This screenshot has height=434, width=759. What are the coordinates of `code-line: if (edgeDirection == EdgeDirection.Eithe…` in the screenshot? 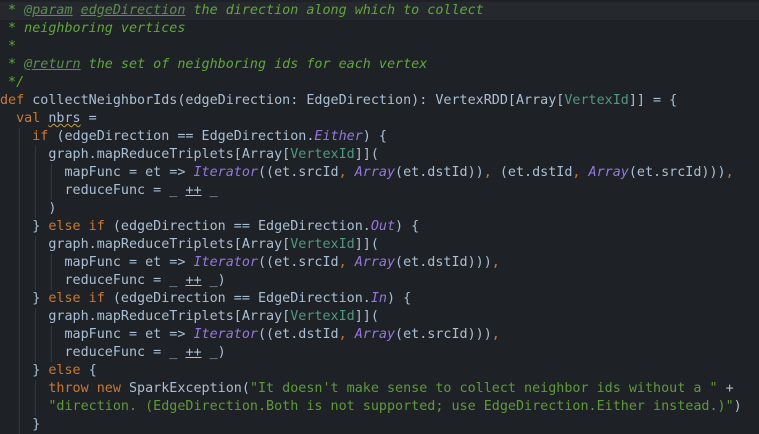 It's located at (379, 137).